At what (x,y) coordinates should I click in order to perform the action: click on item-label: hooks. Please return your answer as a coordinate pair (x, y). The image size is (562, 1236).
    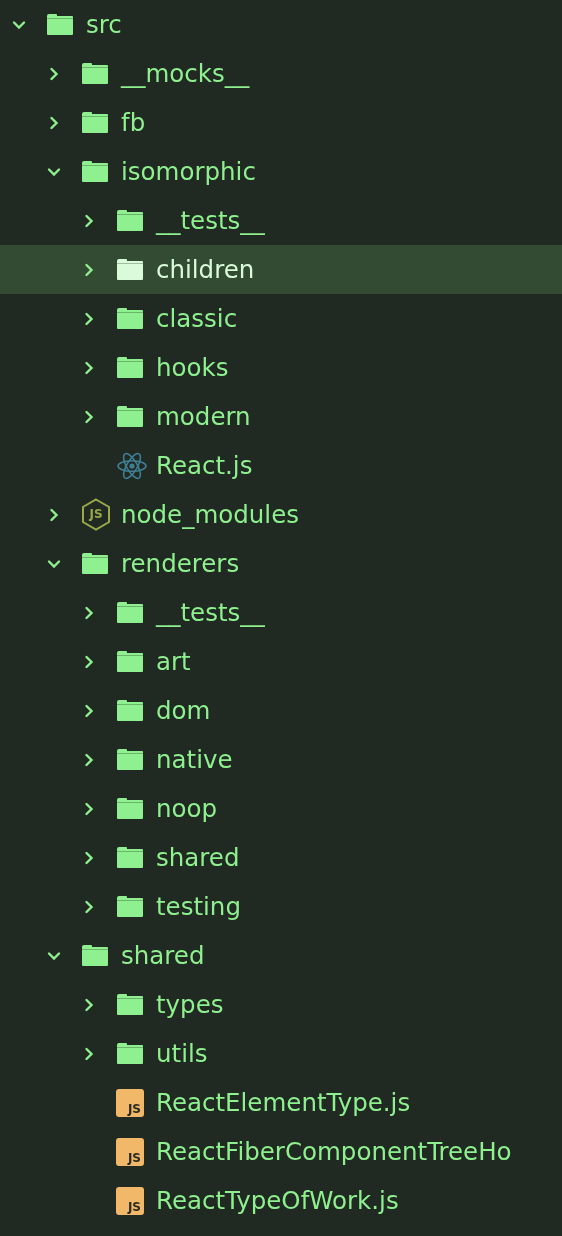
    Looking at the image, I should click on (192, 367).